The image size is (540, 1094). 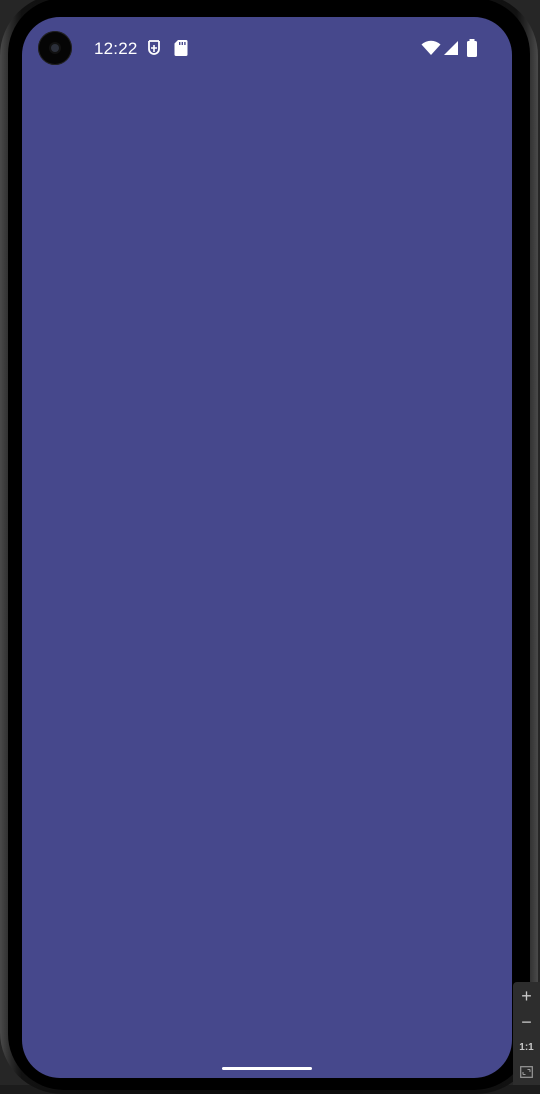 What do you see at coordinates (181, 48) in the screenshot?
I see `sd-card-icon` at bounding box center [181, 48].